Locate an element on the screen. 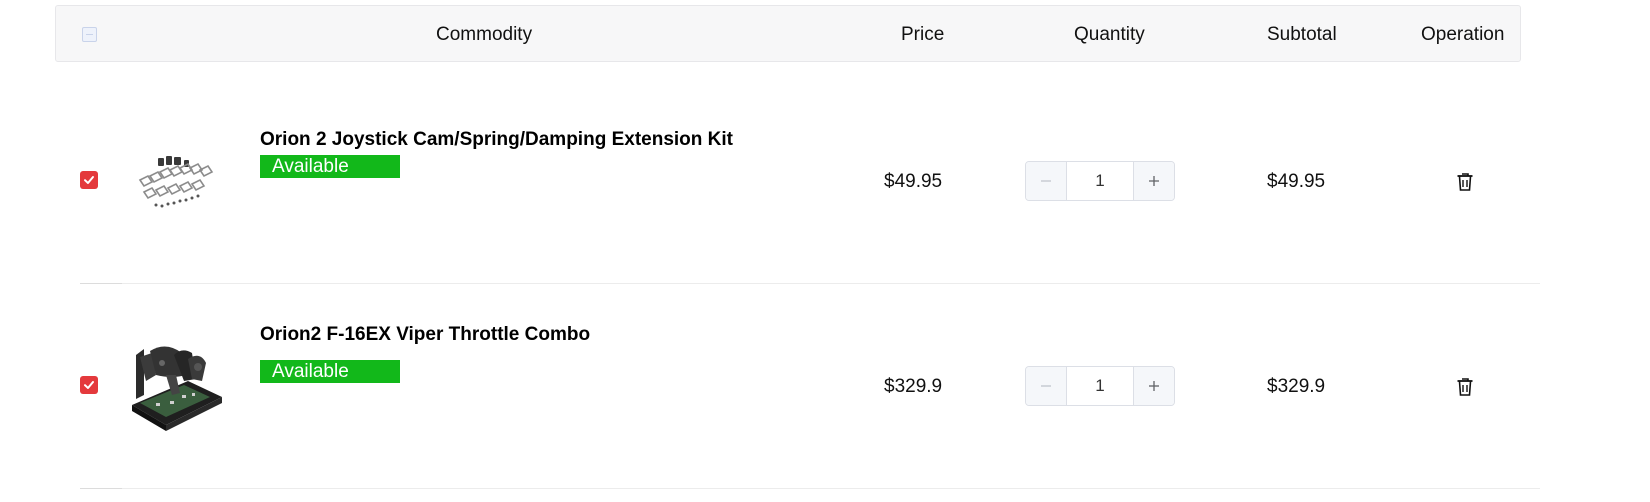  quantity-input: 1 is located at coordinates (1100, 386).